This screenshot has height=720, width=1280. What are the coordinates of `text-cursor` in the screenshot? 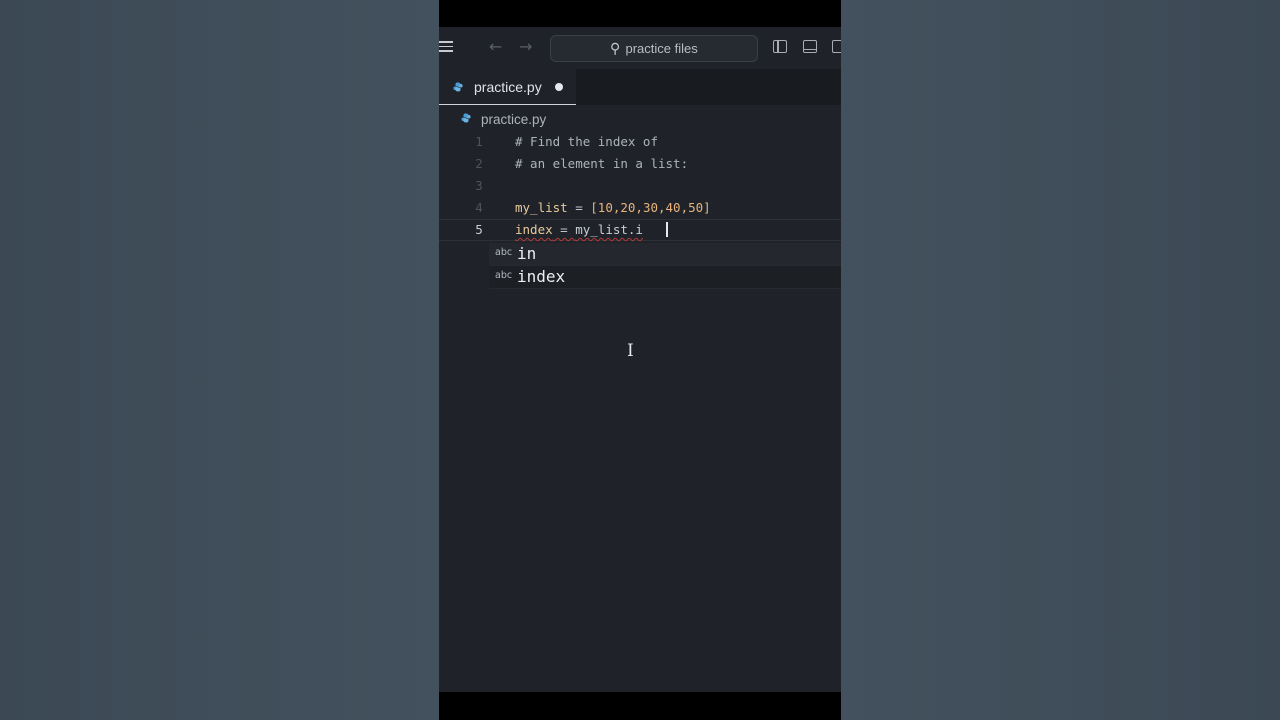 It's located at (667, 229).